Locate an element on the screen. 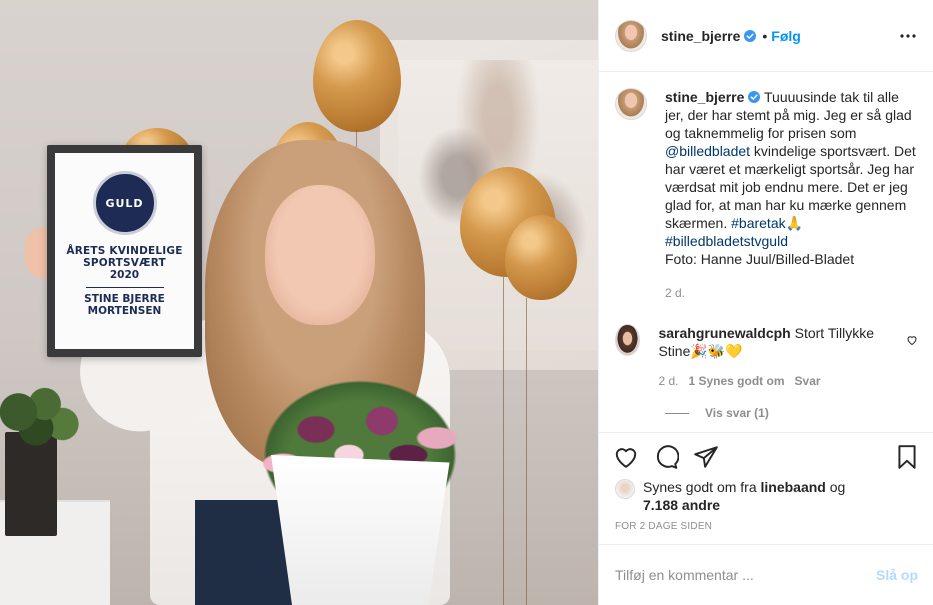 The height and width of the screenshot is (605, 933). caption-time: 2 d. is located at coordinates (791, 293).